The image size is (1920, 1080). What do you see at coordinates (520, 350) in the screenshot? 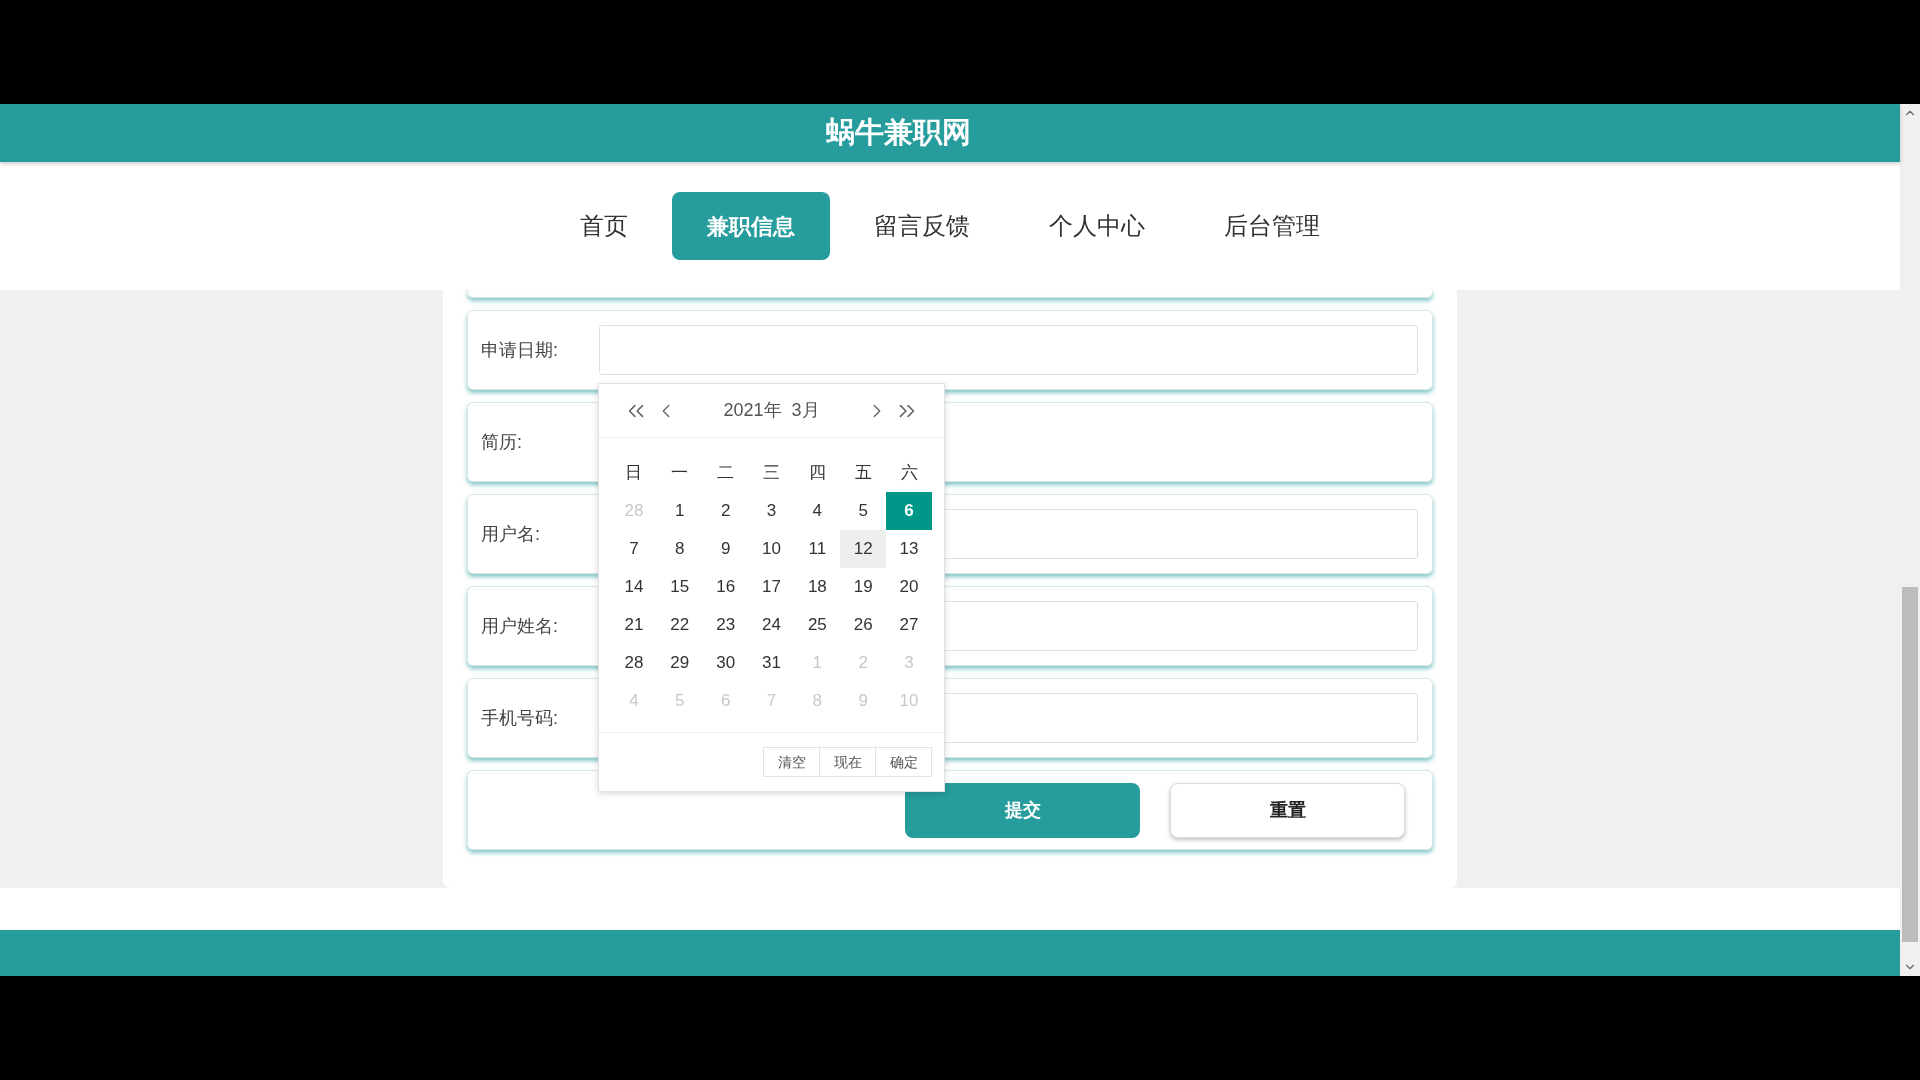
I see `field-label: 申请日期:` at bounding box center [520, 350].